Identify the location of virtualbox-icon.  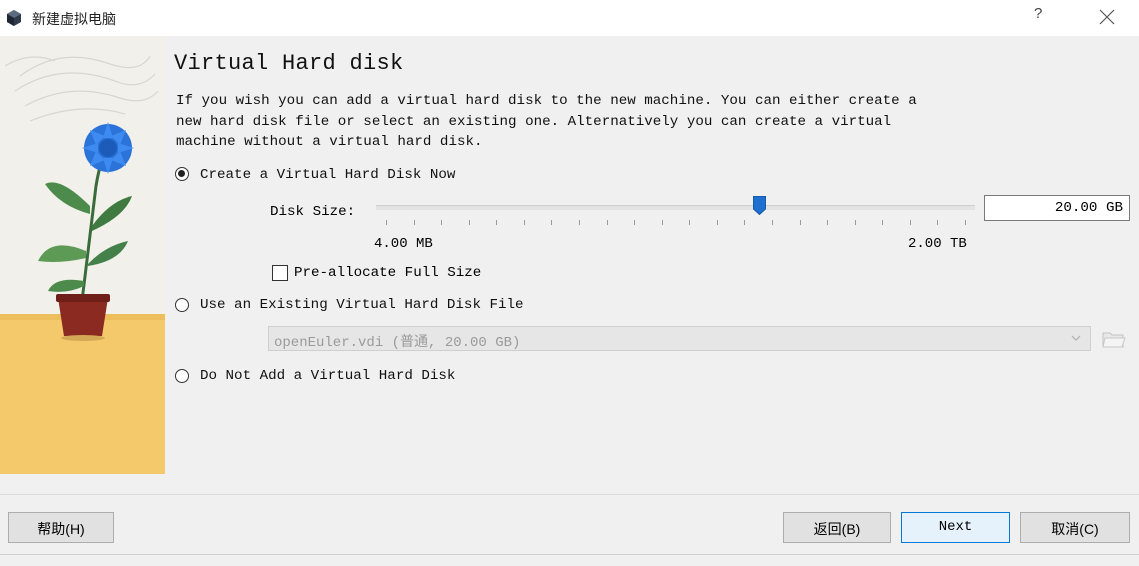
(14, 18).